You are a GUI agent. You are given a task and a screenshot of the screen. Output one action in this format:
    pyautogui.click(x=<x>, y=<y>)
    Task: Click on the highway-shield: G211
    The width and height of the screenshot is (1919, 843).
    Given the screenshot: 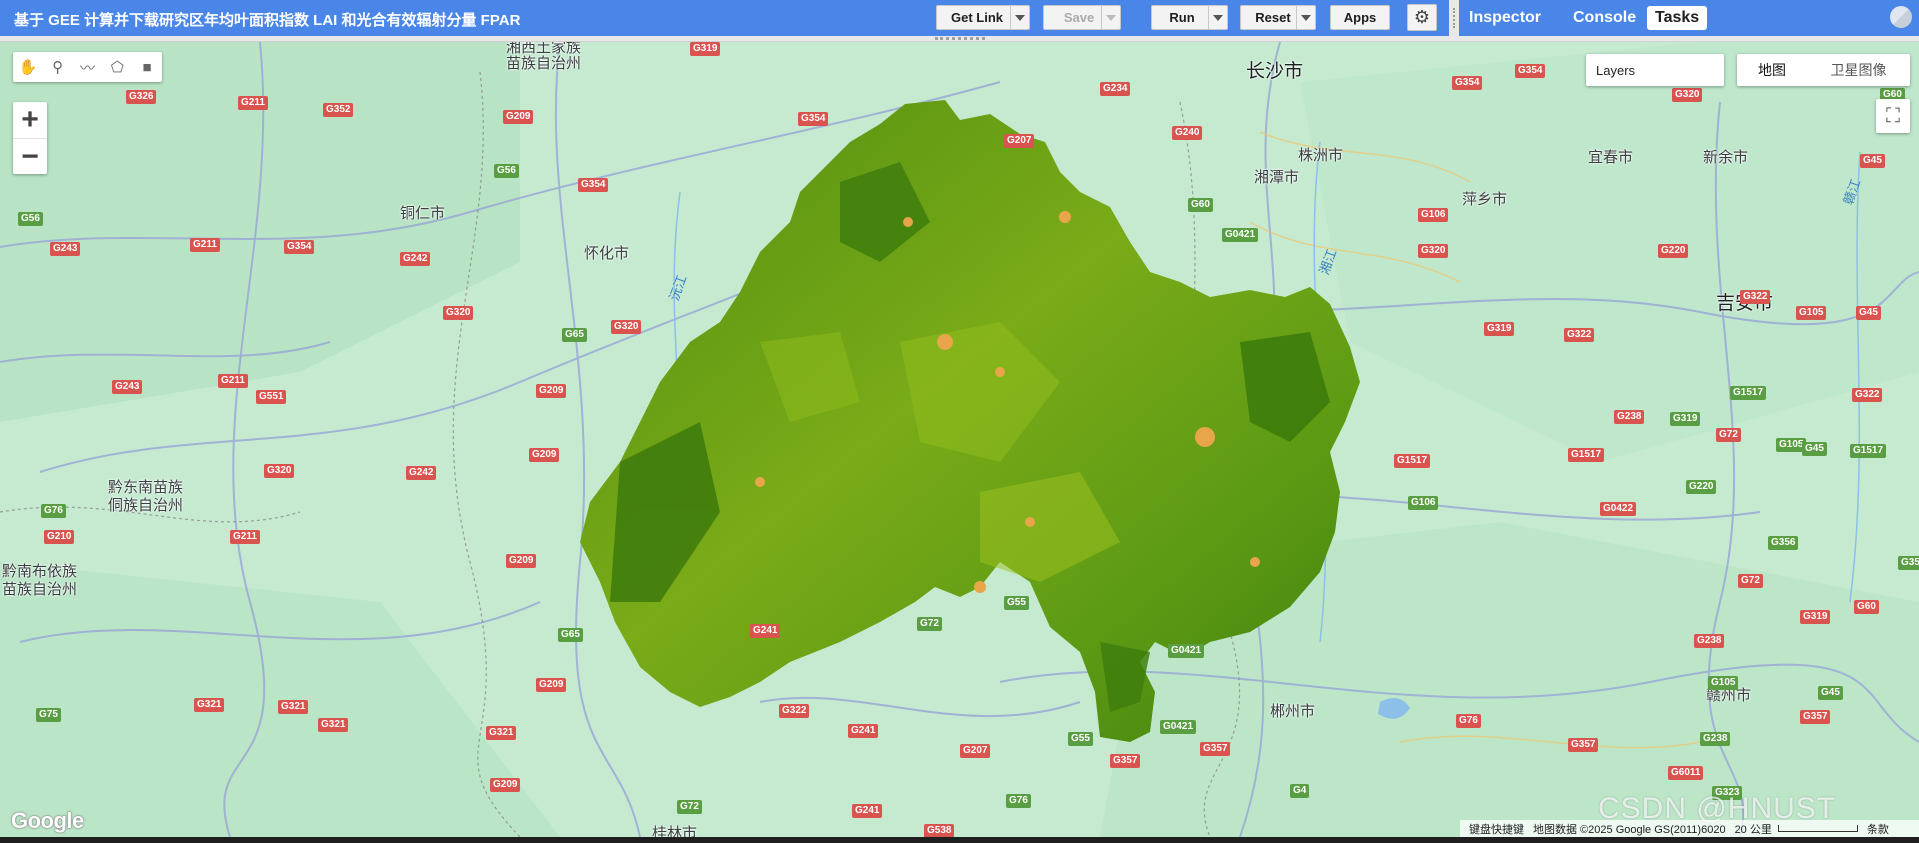 What is the action you would take?
    pyautogui.click(x=205, y=245)
    